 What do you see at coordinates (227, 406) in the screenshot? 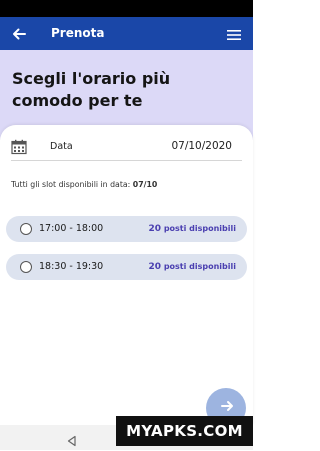
I see `arrow-right-icon` at bounding box center [227, 406].